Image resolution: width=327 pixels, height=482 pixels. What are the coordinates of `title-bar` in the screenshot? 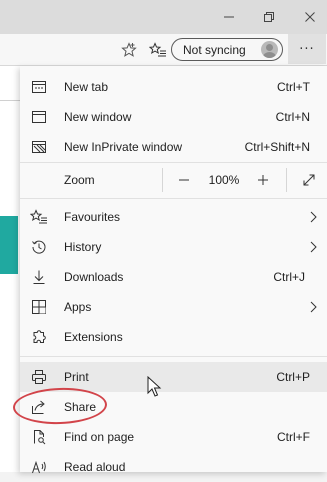 It's located at (163, 17).